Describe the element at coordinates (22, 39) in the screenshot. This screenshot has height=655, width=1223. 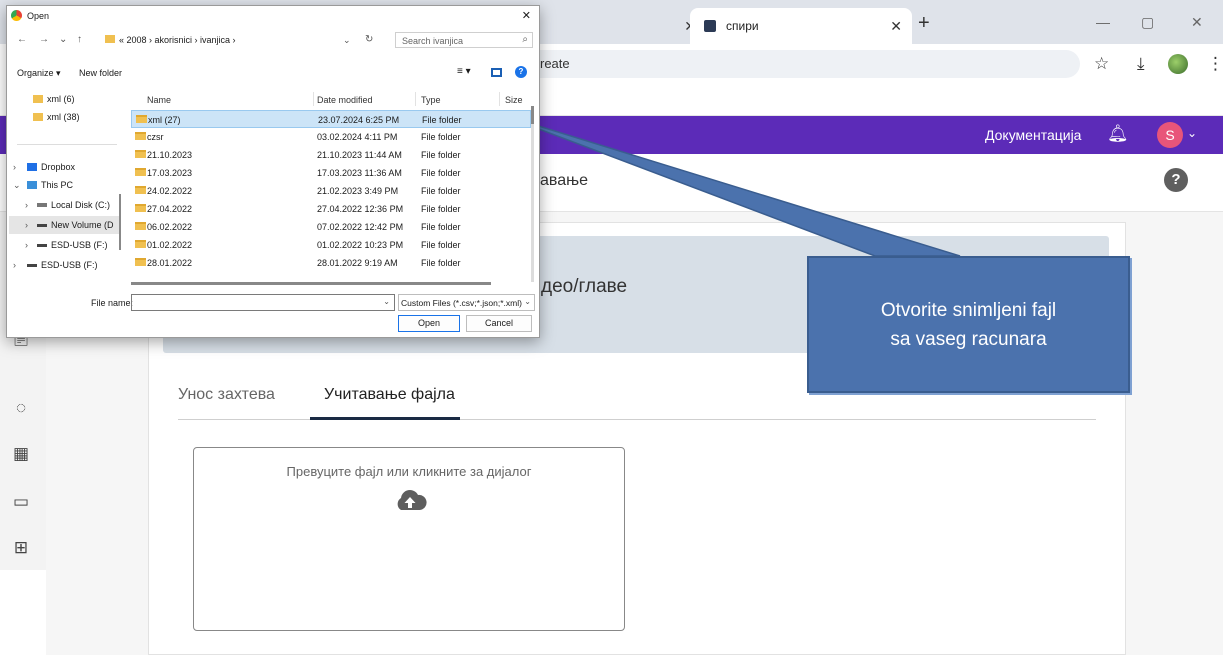
I see `back-arrow-icon: ←` at that location.